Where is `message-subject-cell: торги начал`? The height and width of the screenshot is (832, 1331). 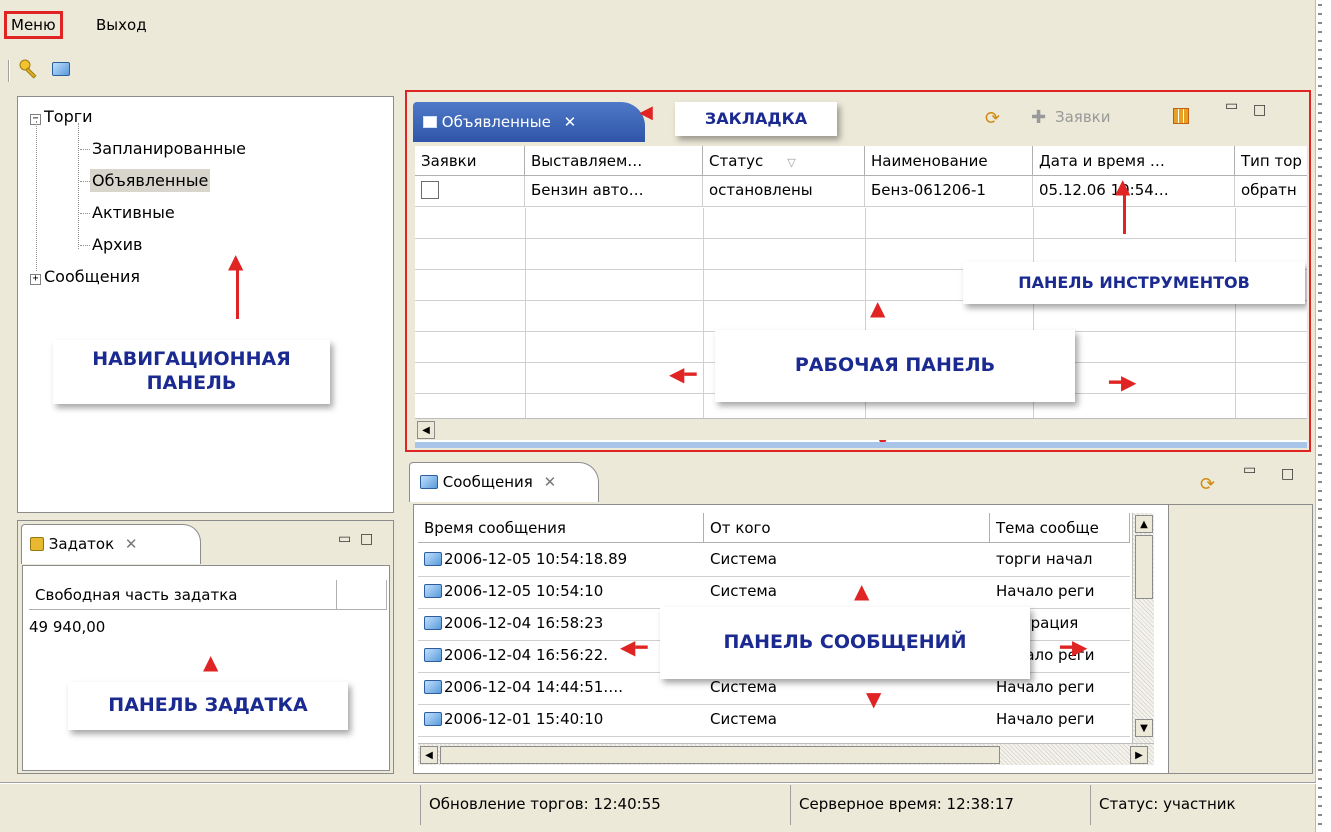 message-subject-cell: торги начал is located at coordinates (1060, 561).